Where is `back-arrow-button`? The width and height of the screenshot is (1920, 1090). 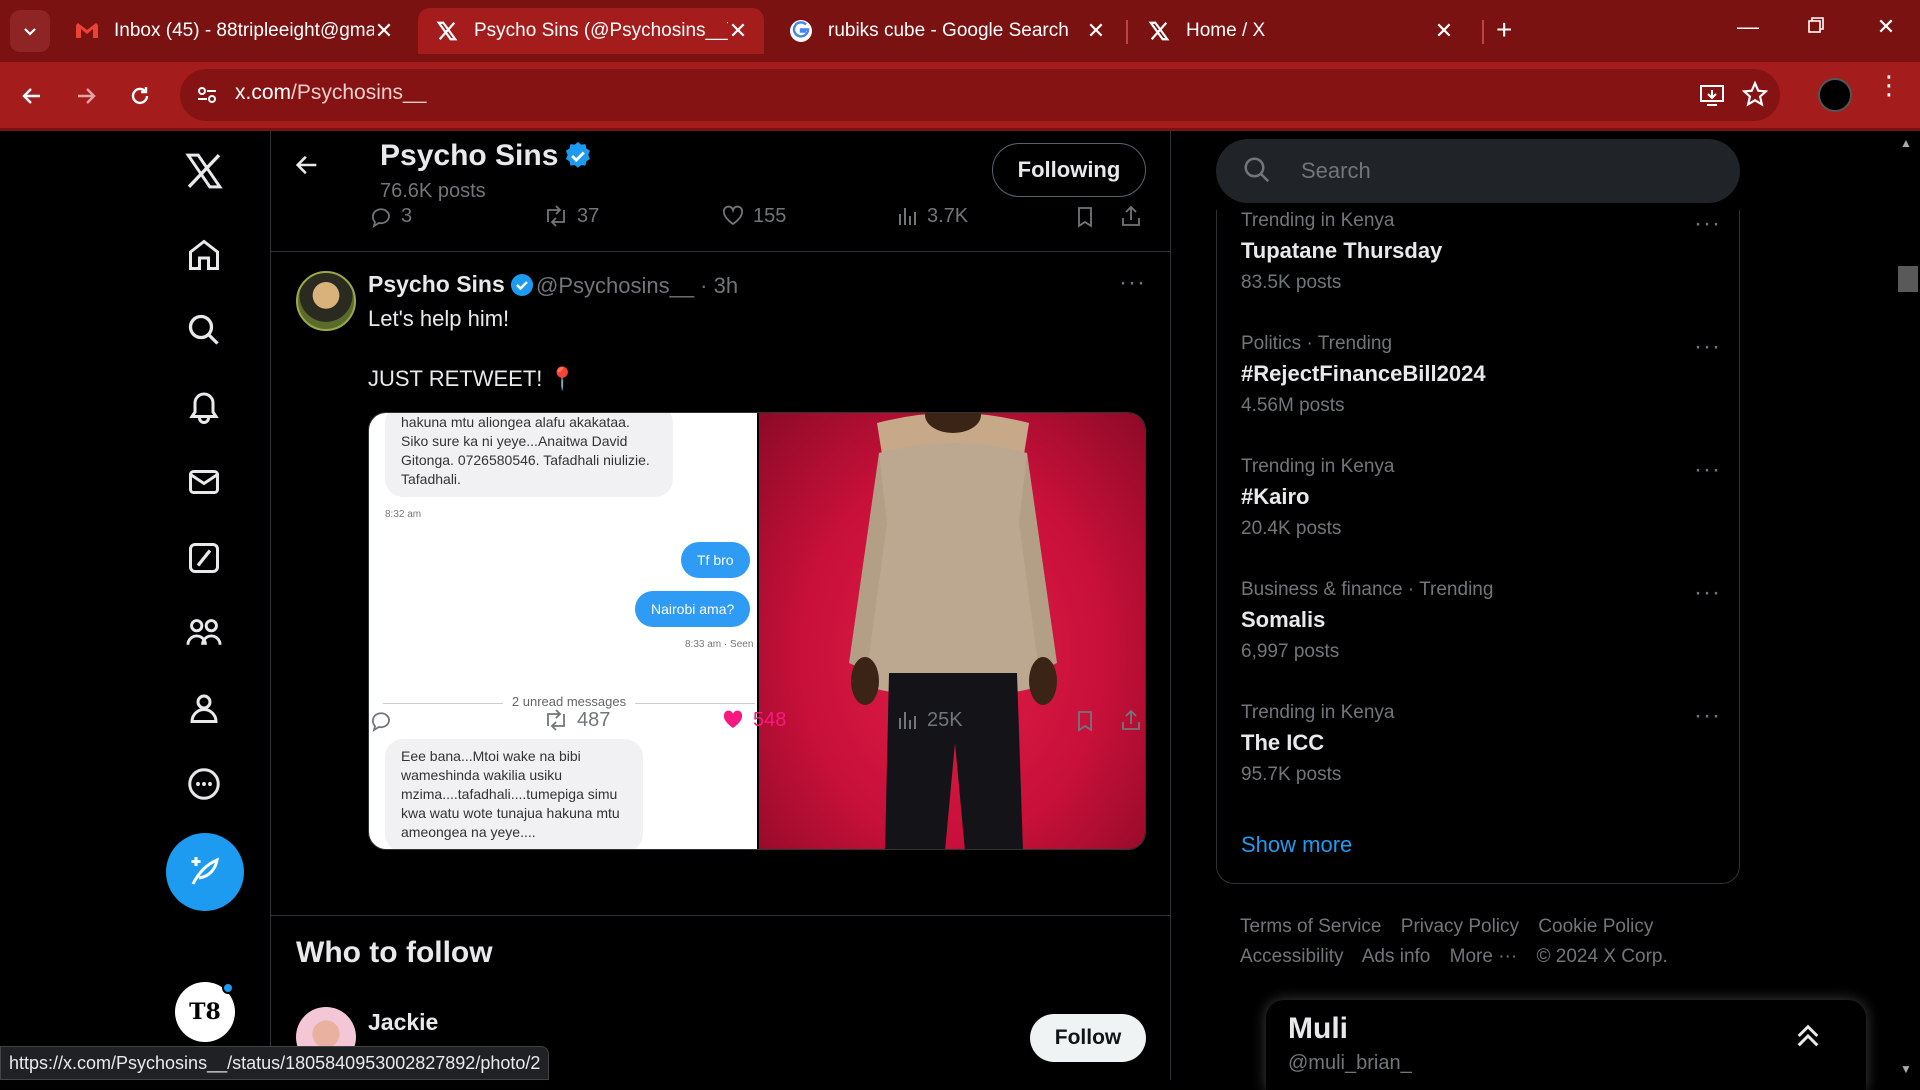
back-arrow-button is located at coordinates (307, 167).